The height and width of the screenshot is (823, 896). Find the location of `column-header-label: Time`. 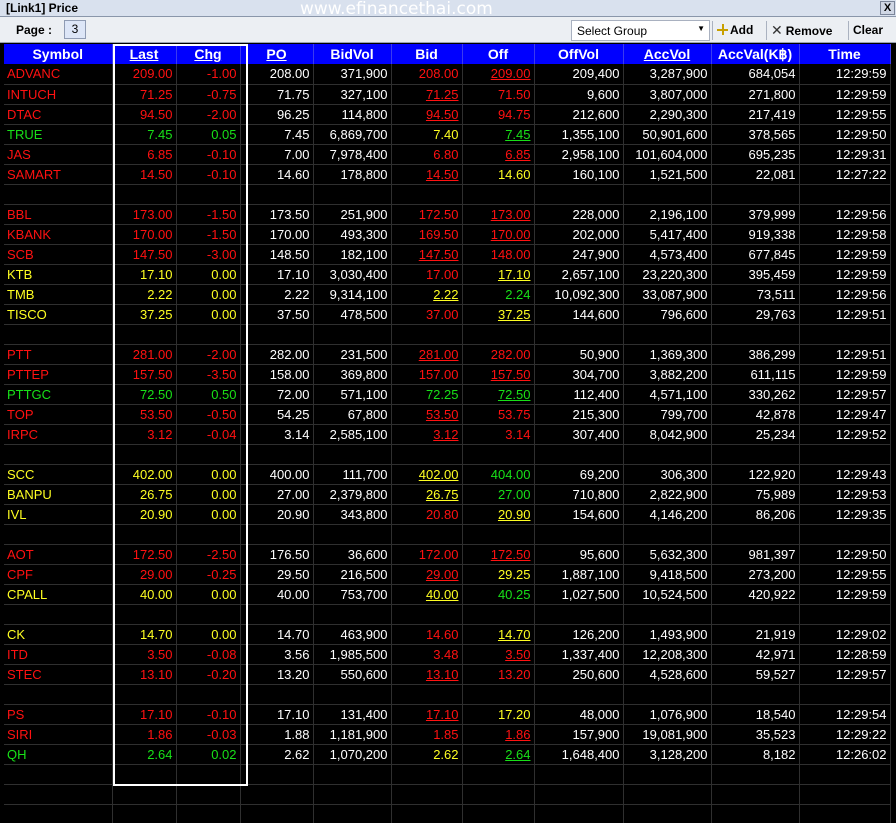

column-header-label: Time is located at coordinates (844, 54).